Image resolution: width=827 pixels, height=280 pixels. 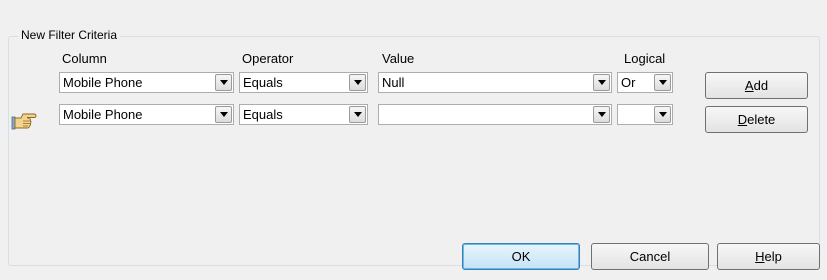 I want to click on help-button: Help, so click(x=768, y=256).